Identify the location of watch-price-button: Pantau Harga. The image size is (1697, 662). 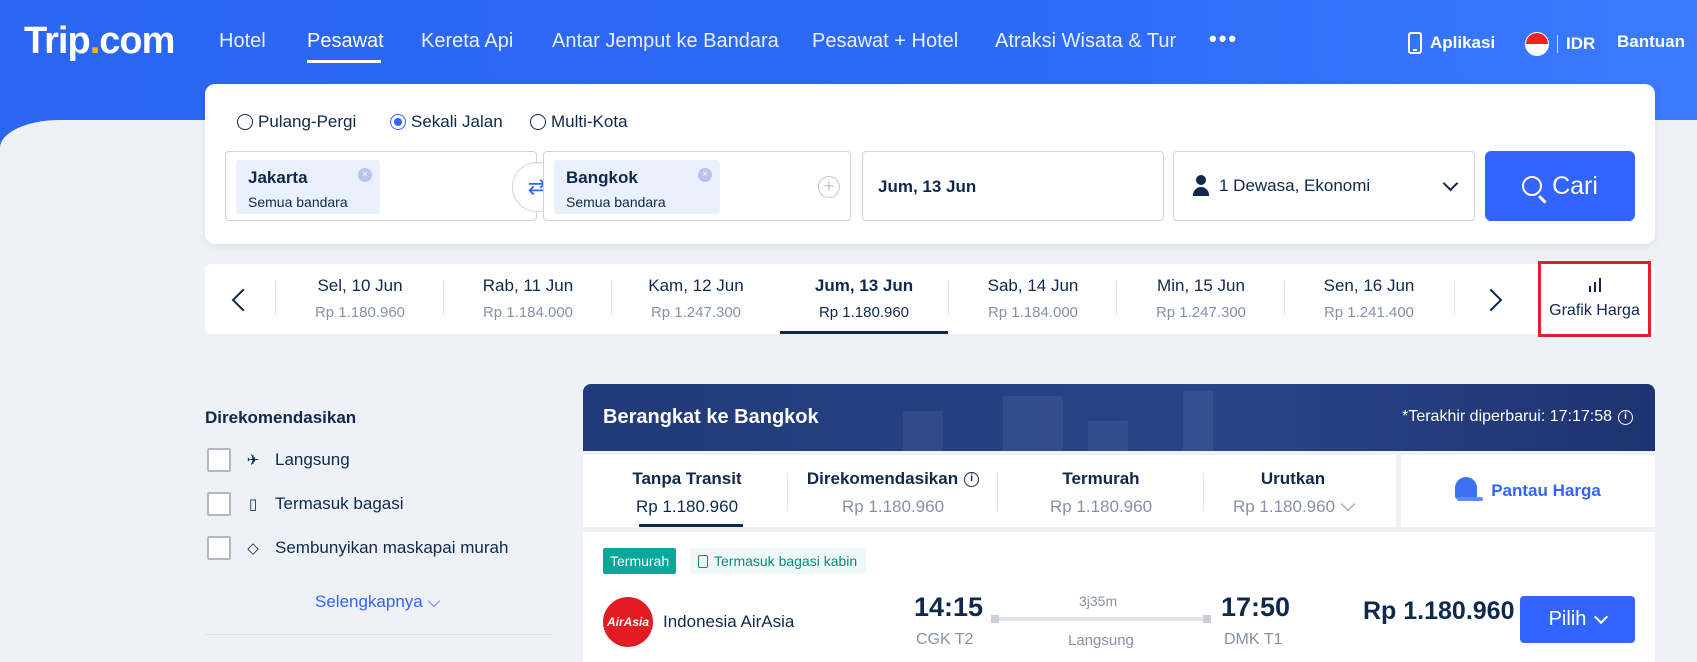
(1528, 491).